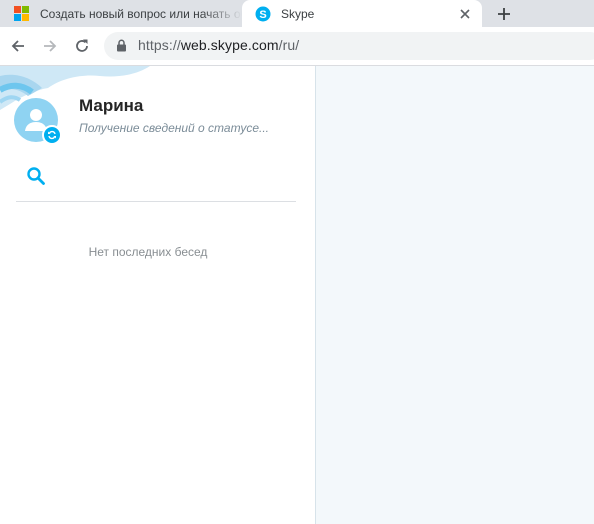 The width and height of the screenshot is (594, 524). I want to click on status-sync-badge, so click(52, 135).